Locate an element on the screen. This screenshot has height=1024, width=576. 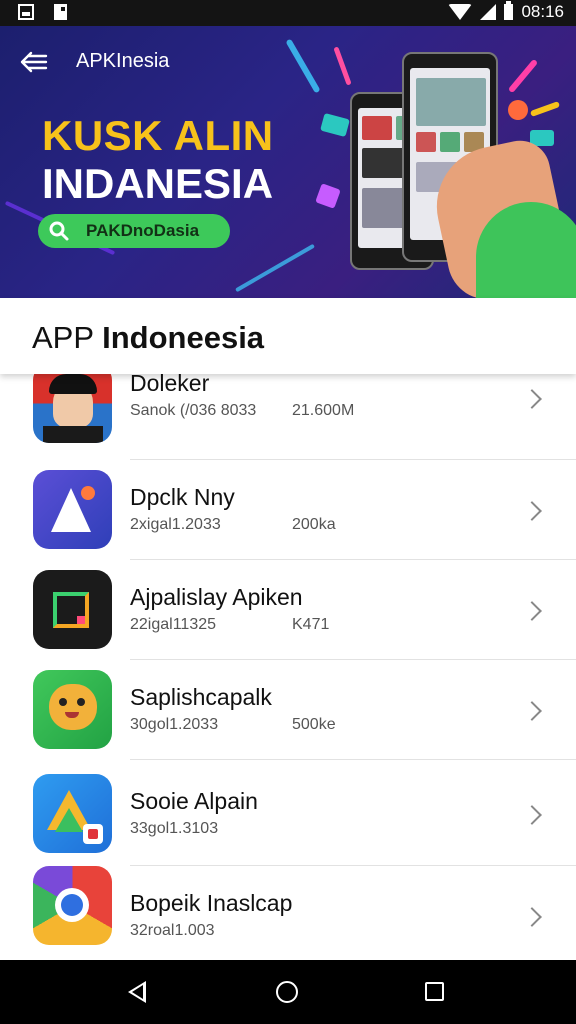
section-title-main: Indoneesia is located at coordinates (183, 337).